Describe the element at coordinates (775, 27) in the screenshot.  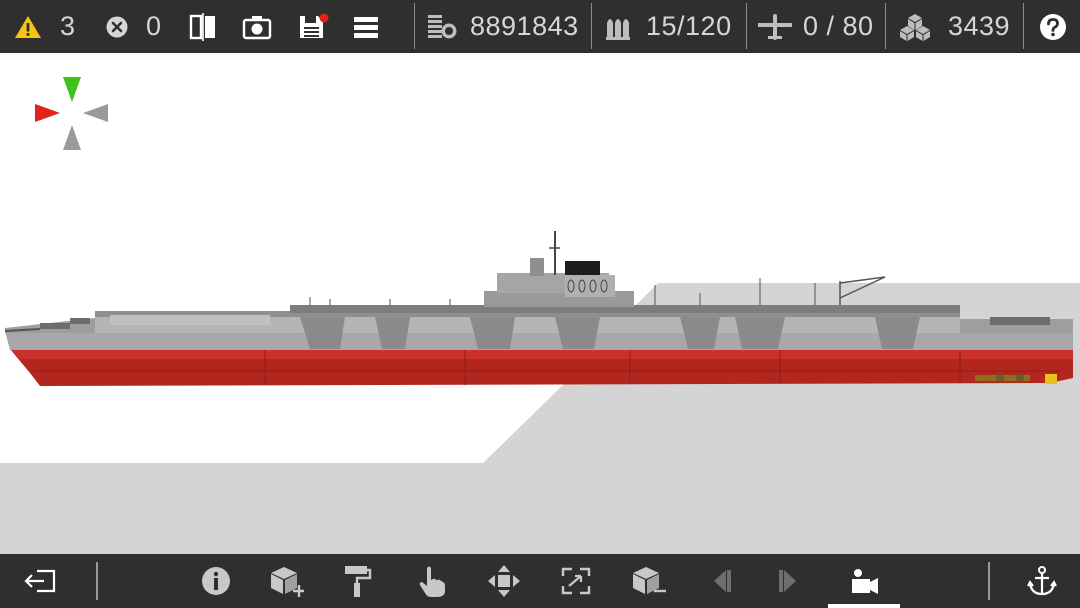
I see `aircraft-icon` at that location.